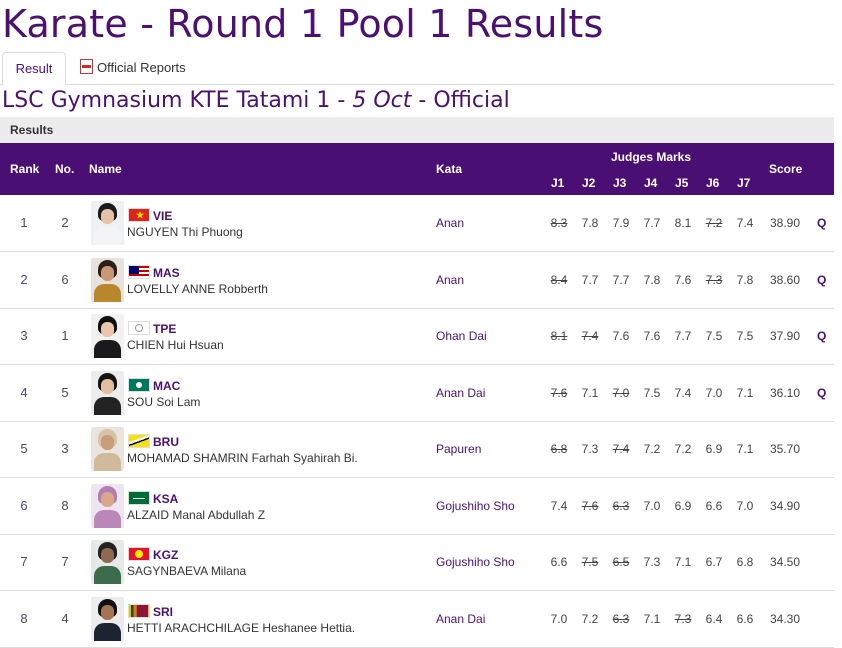 The height and width of the screenshot is (648, 842). What do you see at coordinates (822, 392) in the screenshot?
I see `qualification-badge: Q` at bounding box center [822, 392].